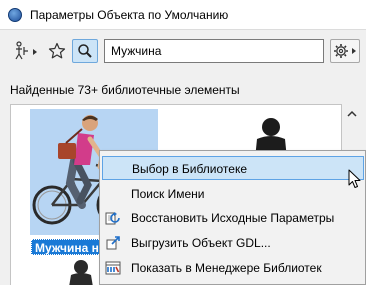 This screenshot has height=285, width=366. Describe the element at coordinates (113, 268) in the screenshot. I see `library-manager-icon` at that location.